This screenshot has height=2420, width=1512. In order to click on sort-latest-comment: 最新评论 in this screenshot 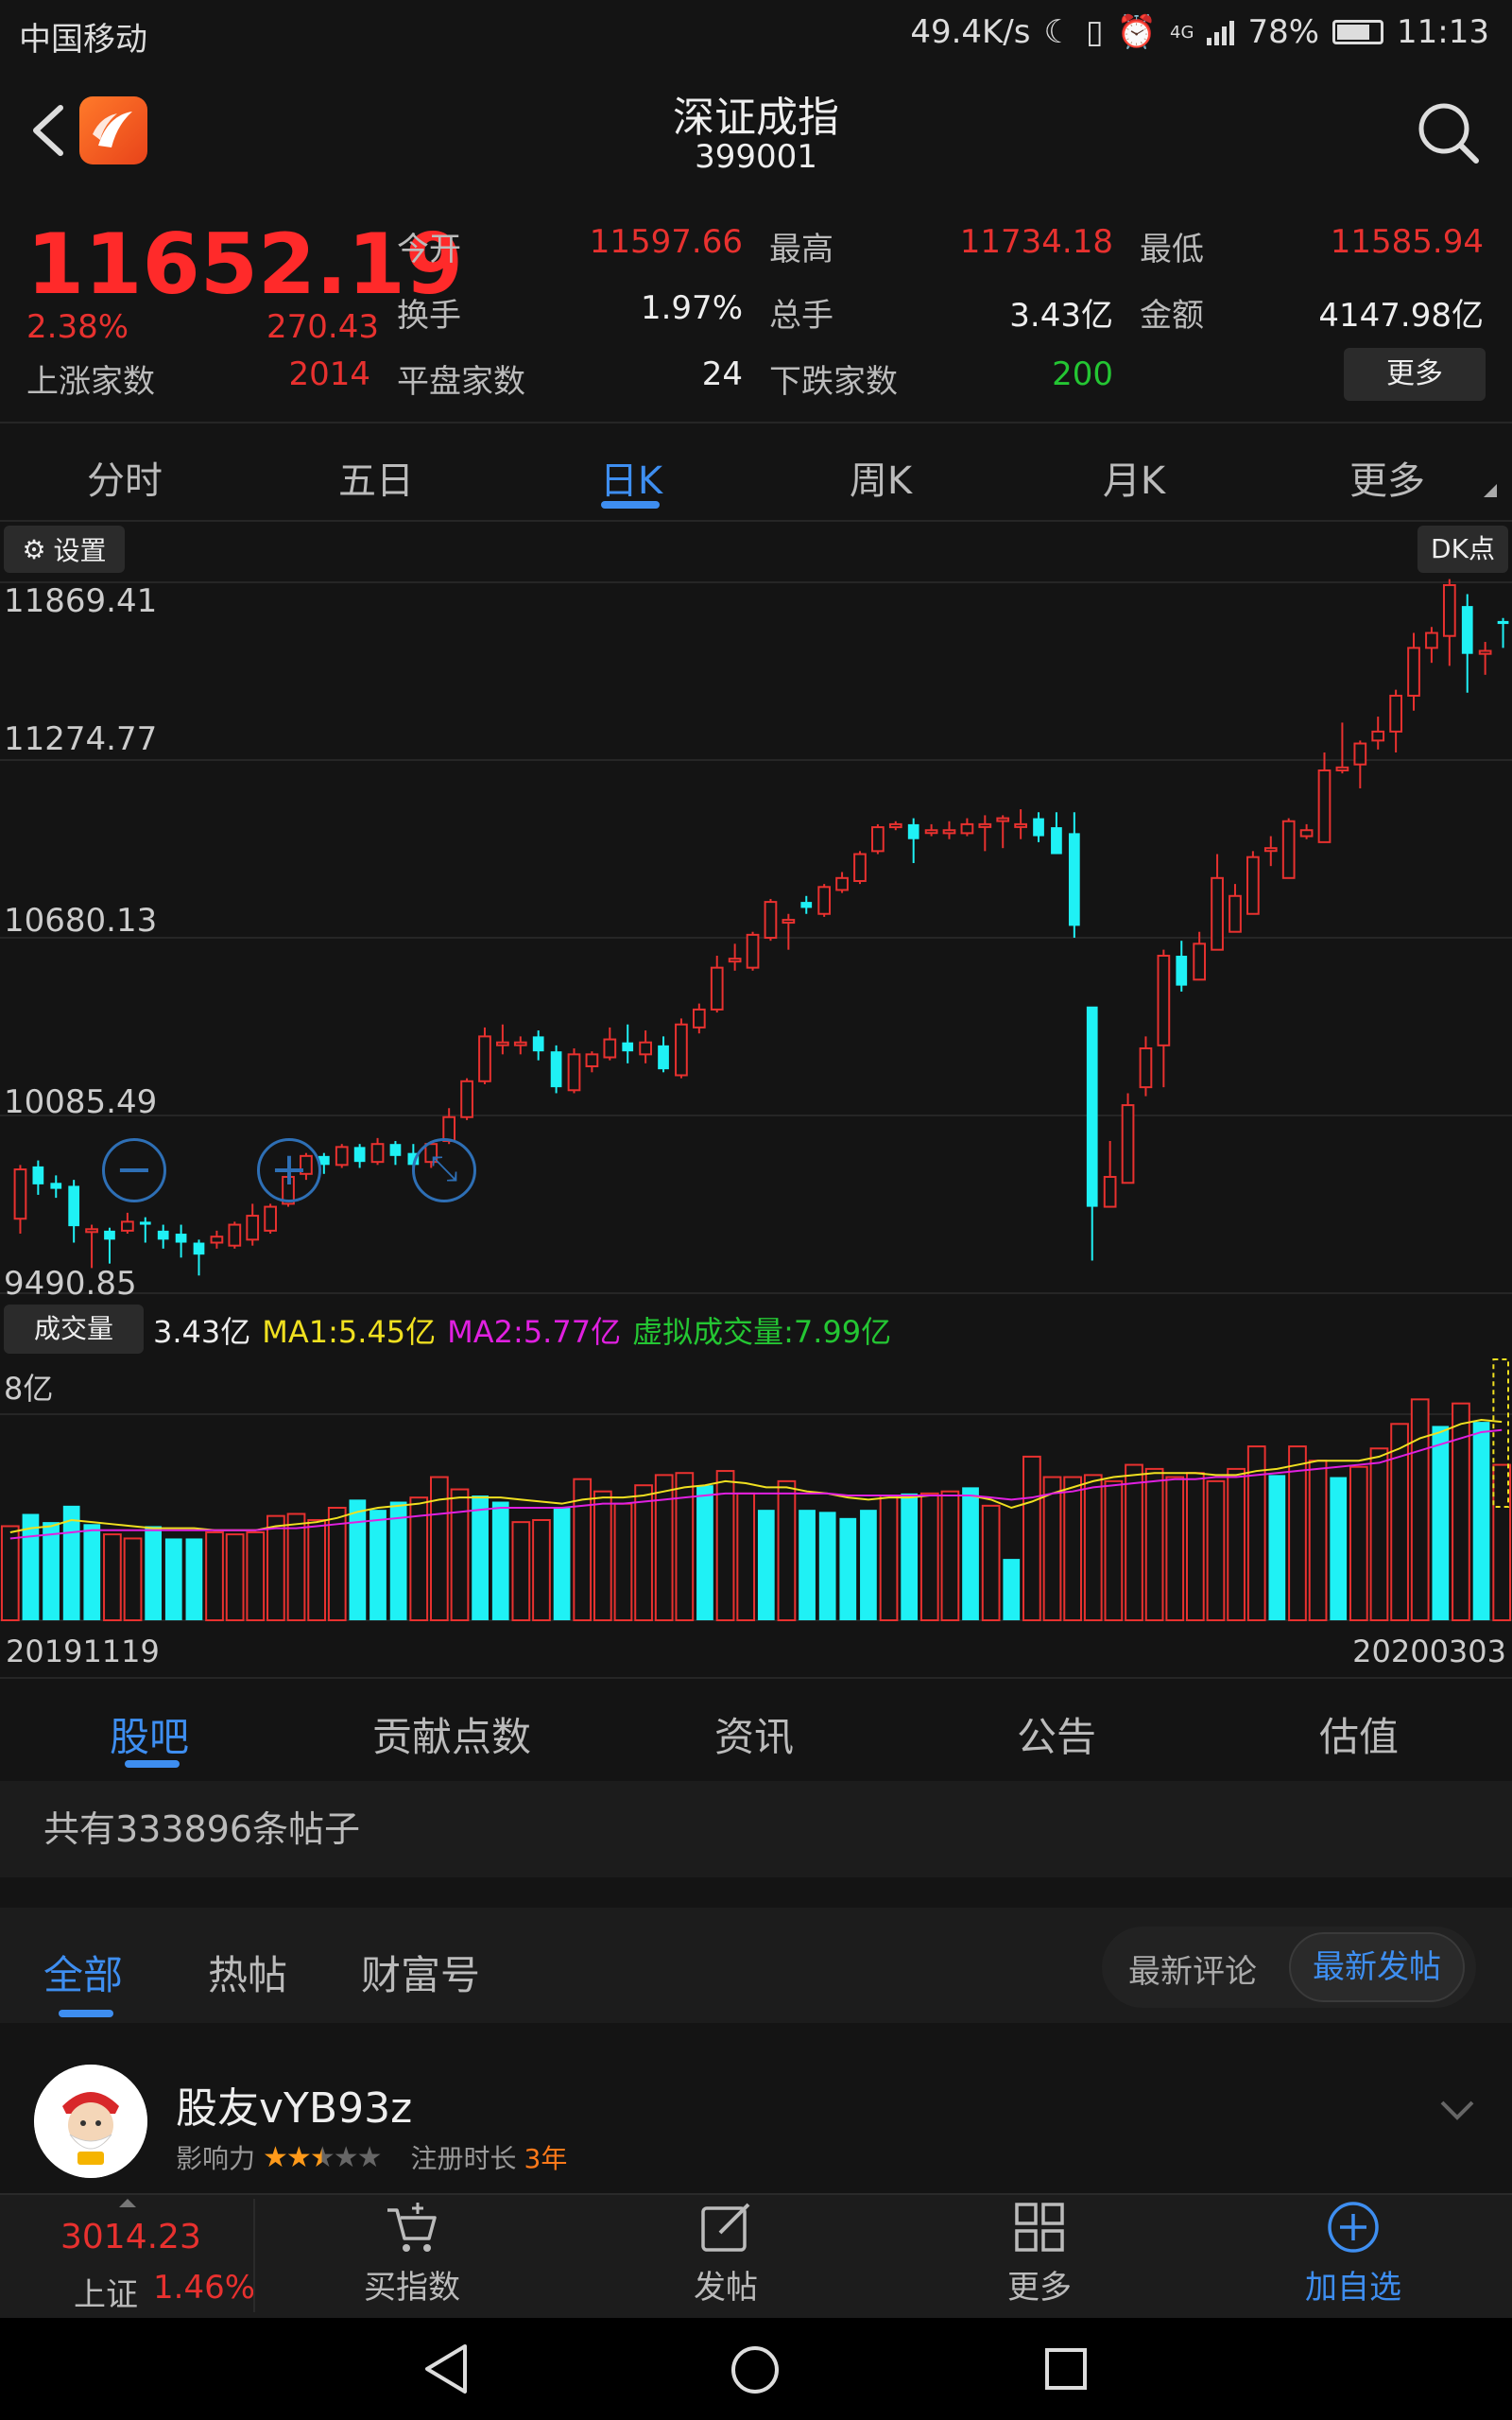, I will do `click(1192, 1968)`.